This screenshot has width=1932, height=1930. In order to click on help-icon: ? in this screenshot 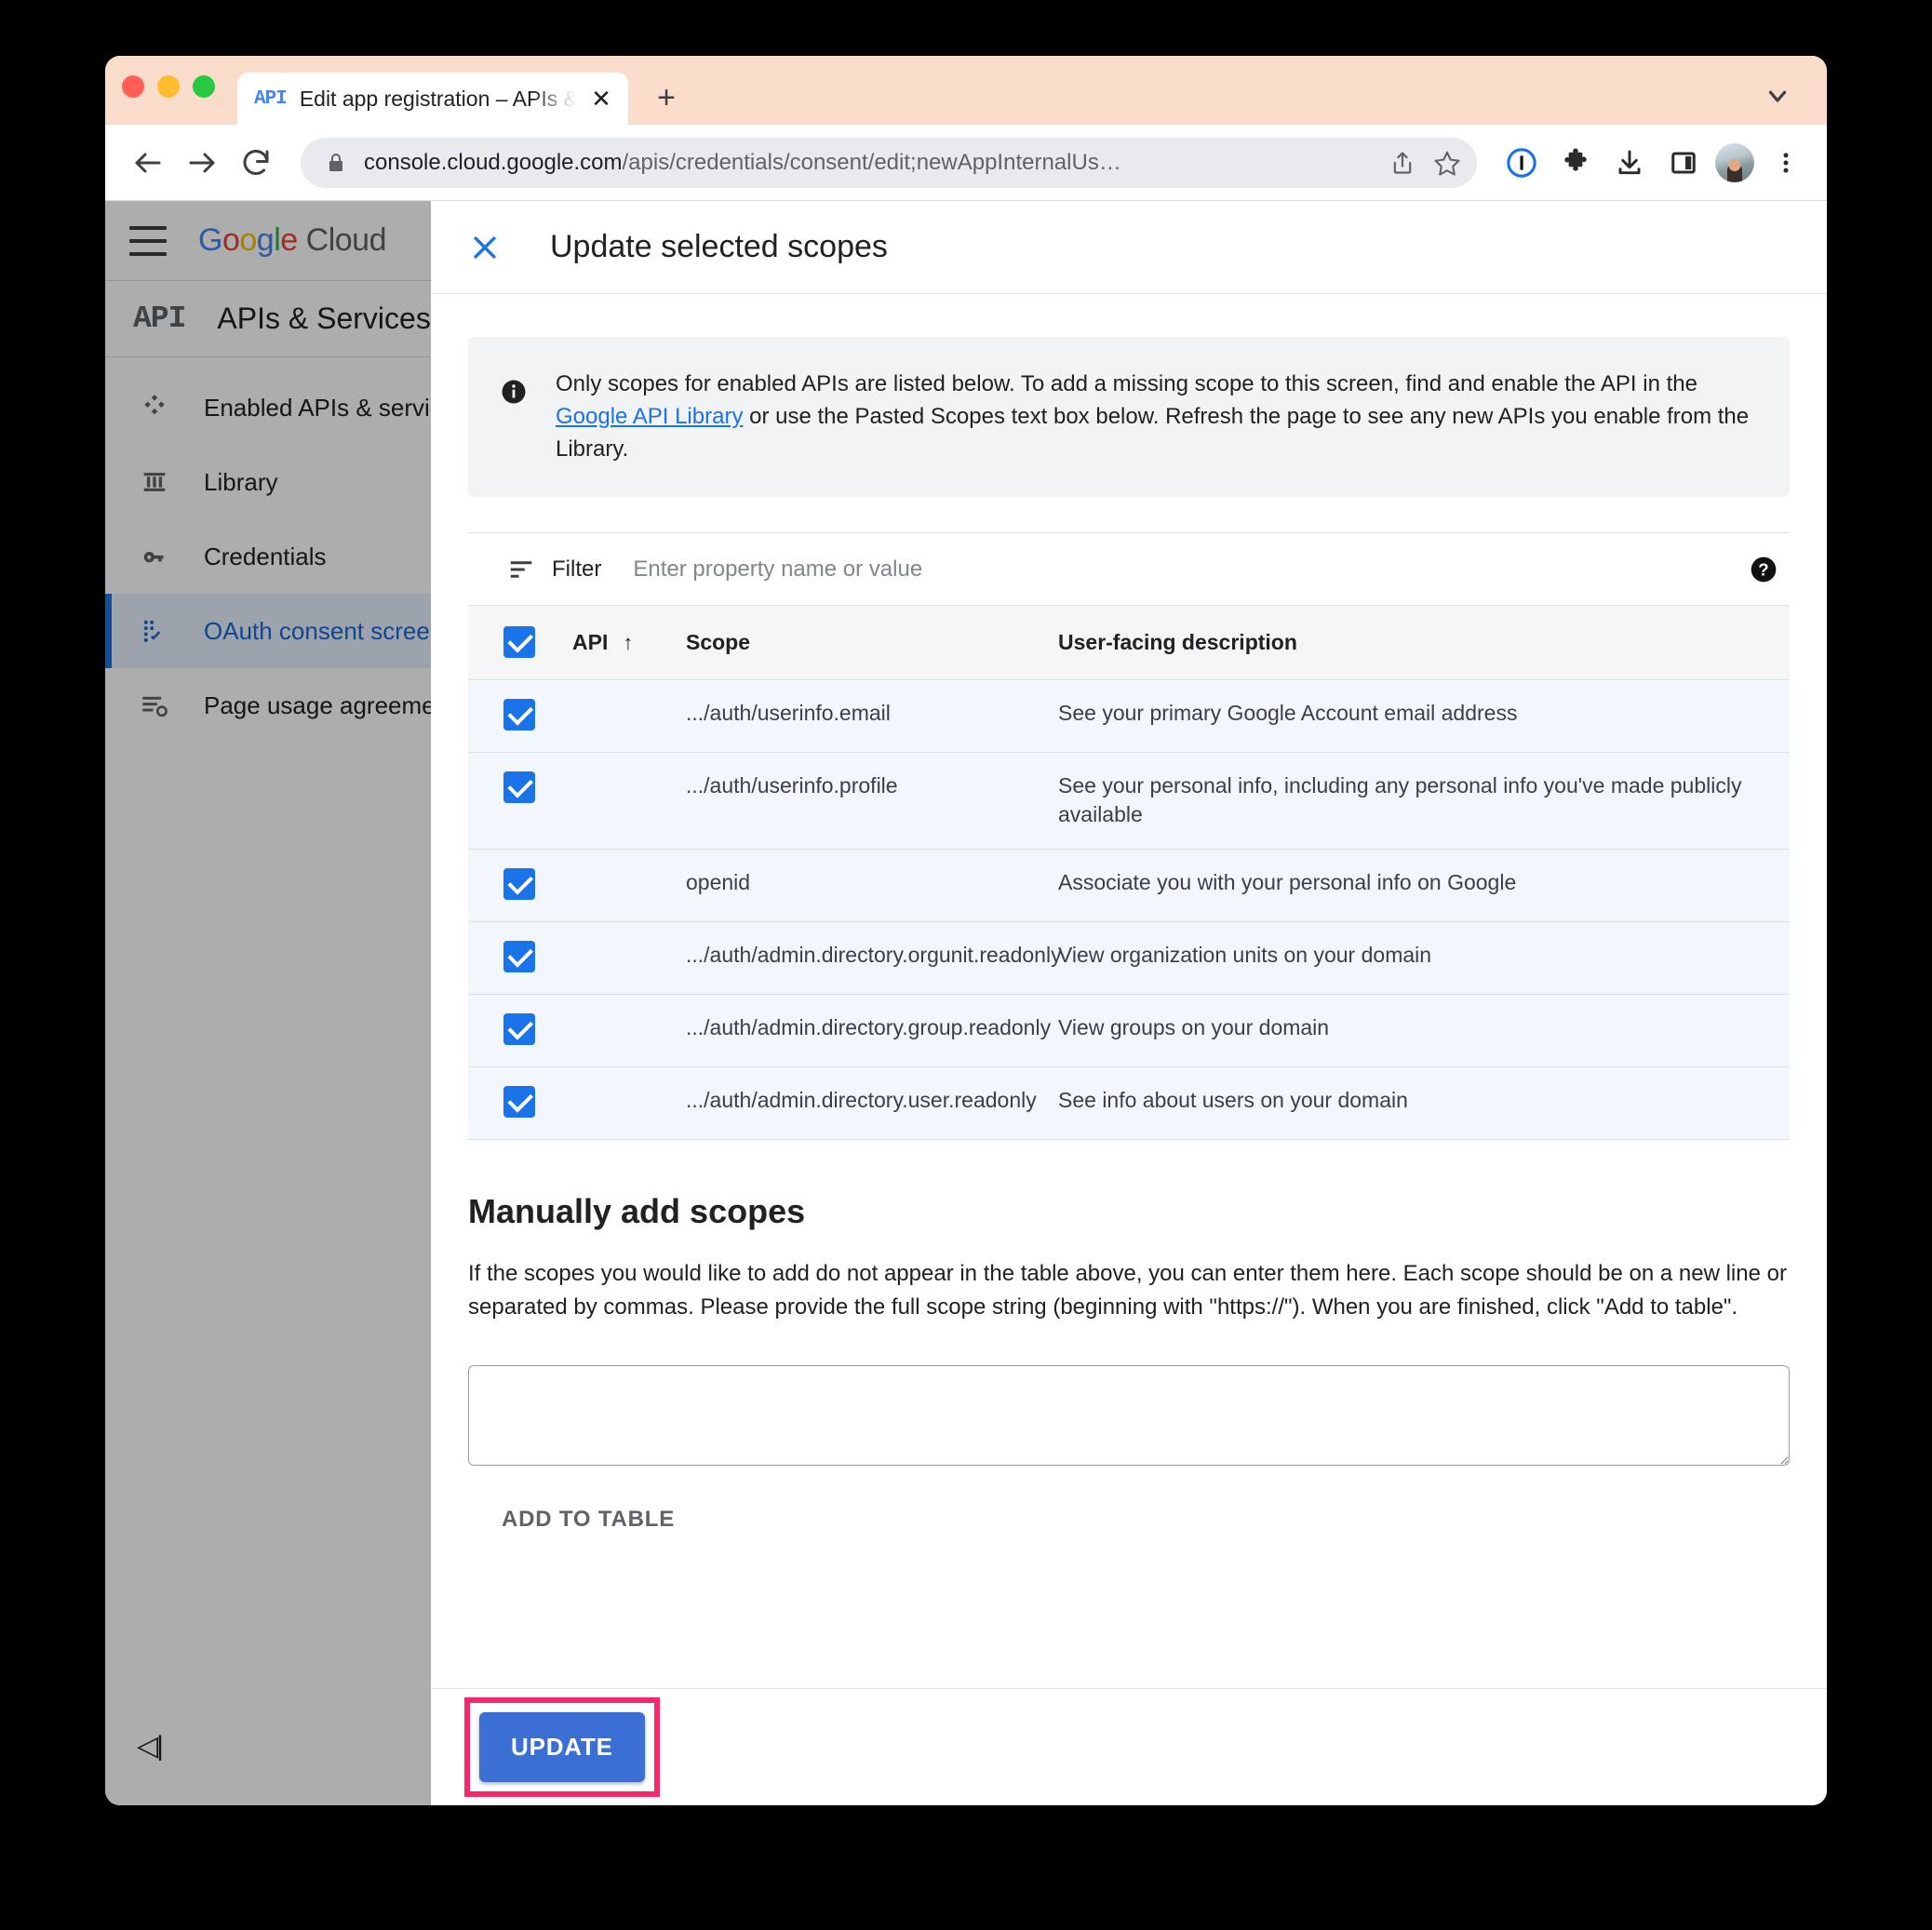, I will do `click(1763, 569)`.